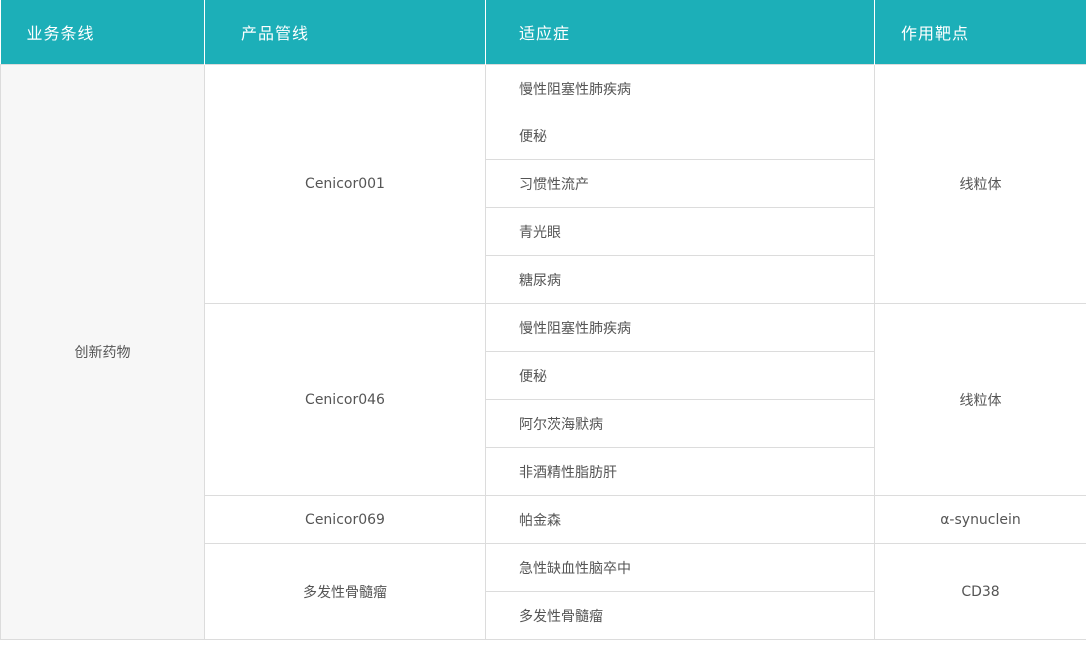 The image size is (1086, 646). I want to click on header-business-line: 业务条线, so click(102, 32).